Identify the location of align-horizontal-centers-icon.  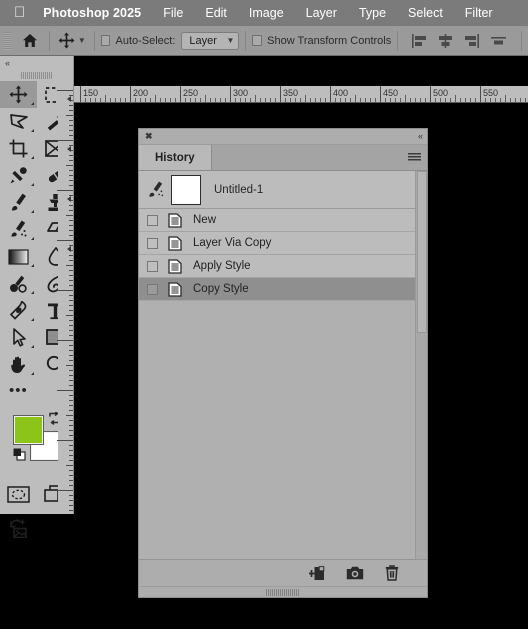
(445, 40).